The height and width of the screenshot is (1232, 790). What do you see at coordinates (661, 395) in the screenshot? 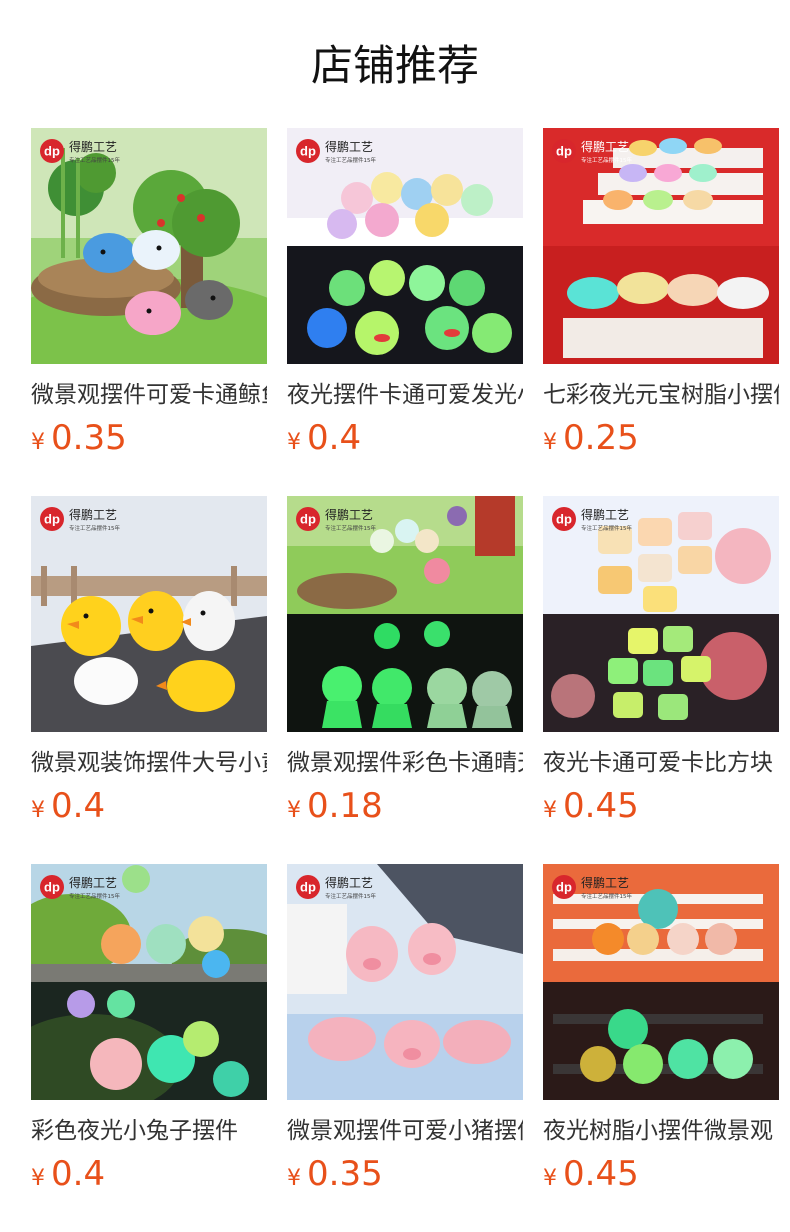
I see `product-name: 七彩夜光元宝树脂小摆件` at bounding box center [661, 395].